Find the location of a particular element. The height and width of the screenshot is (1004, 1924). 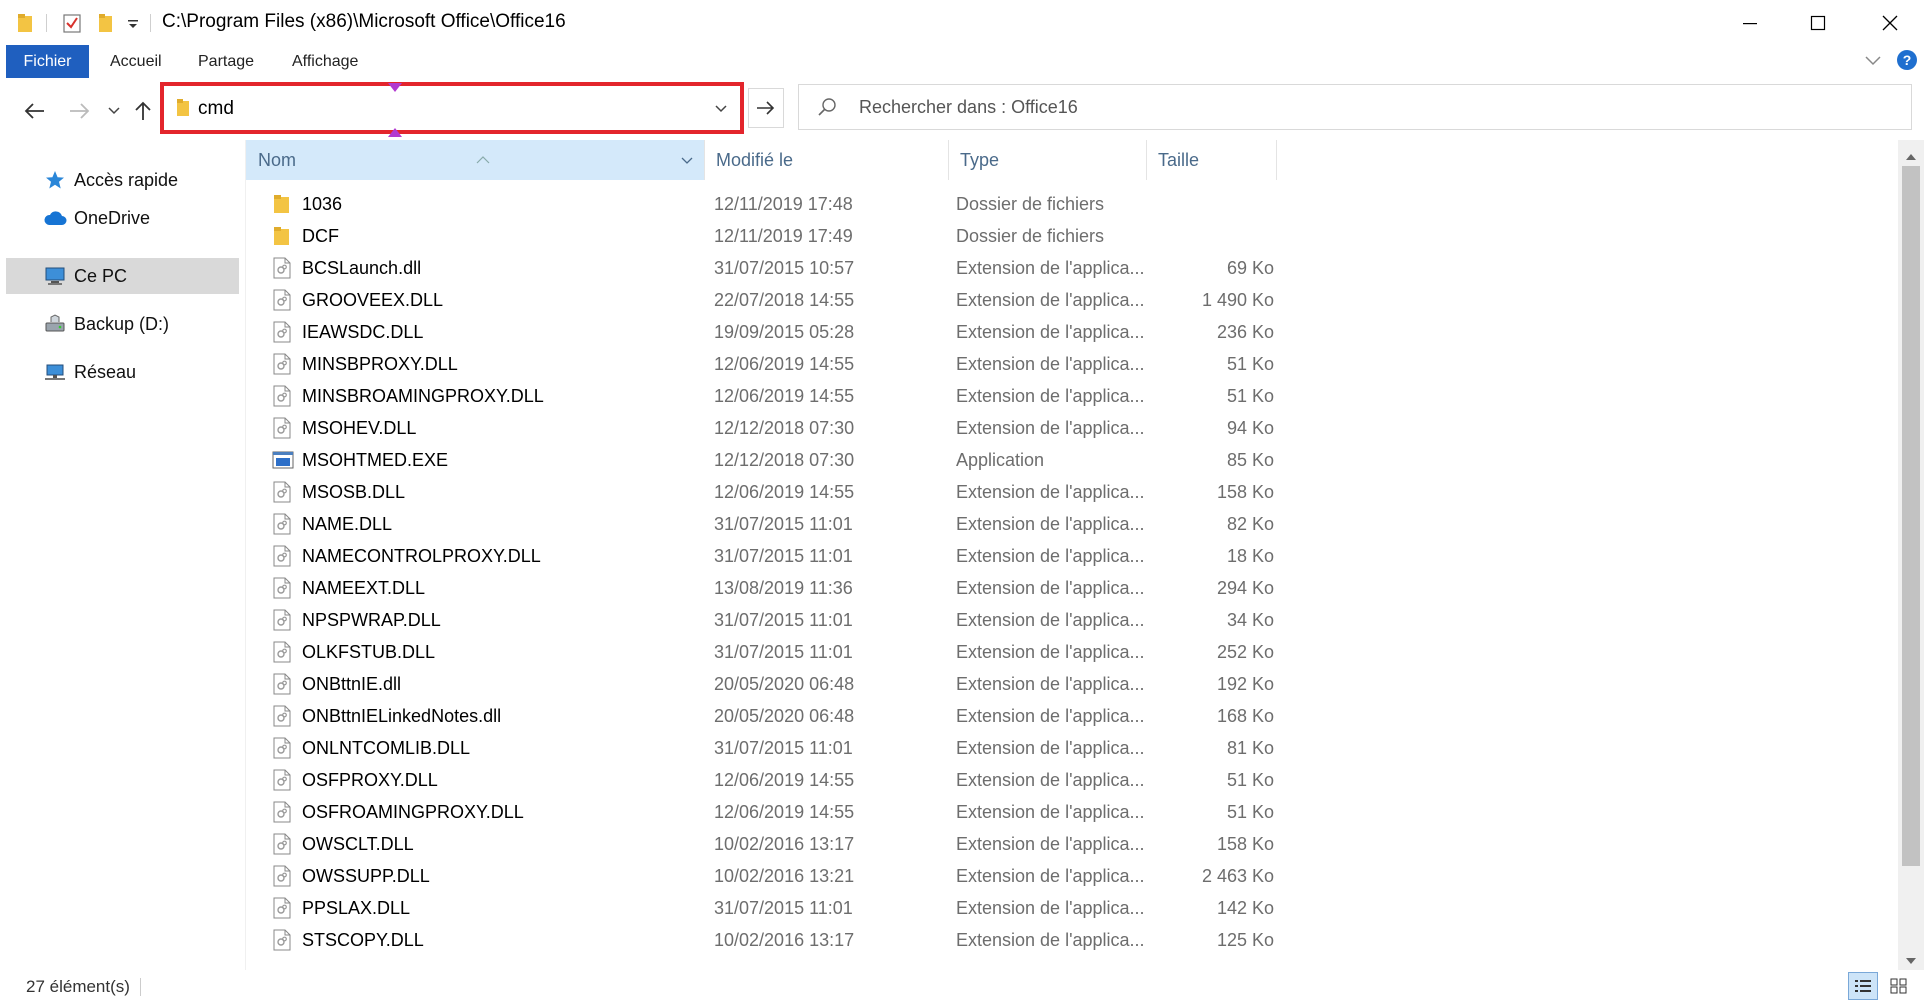

search-placeholder: Rechercher dans : Office16 is located at coordinates (968, 107).